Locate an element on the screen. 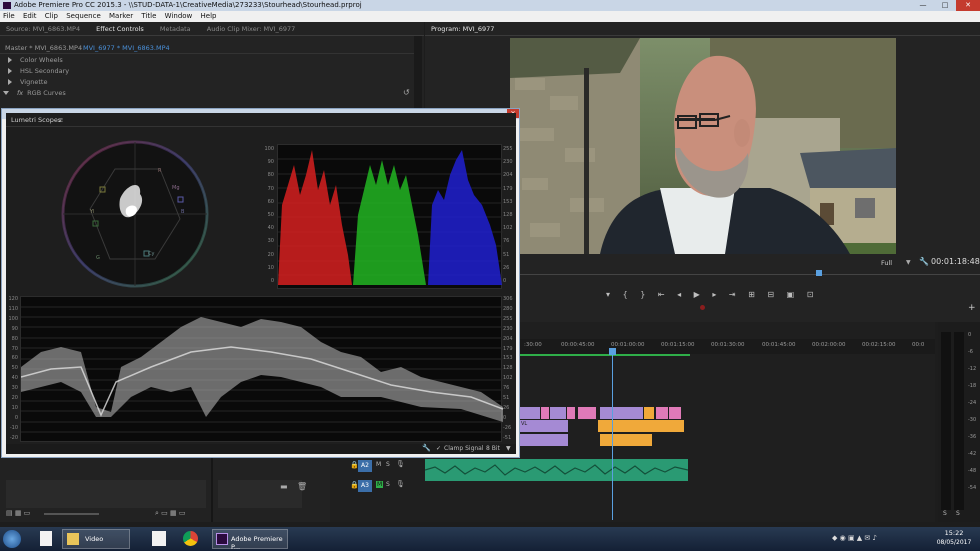  timeline-playhead is located at coordinates (612, 434).